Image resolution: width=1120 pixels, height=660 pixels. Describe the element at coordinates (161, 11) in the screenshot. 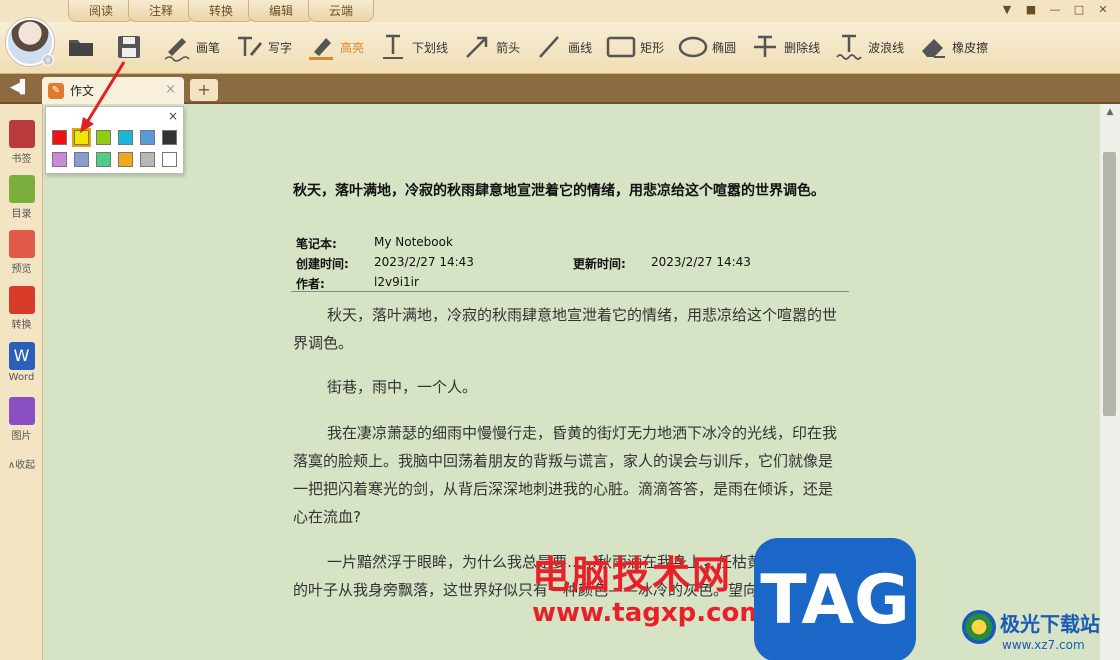

I see `tab-annotate: 注释` at that location.